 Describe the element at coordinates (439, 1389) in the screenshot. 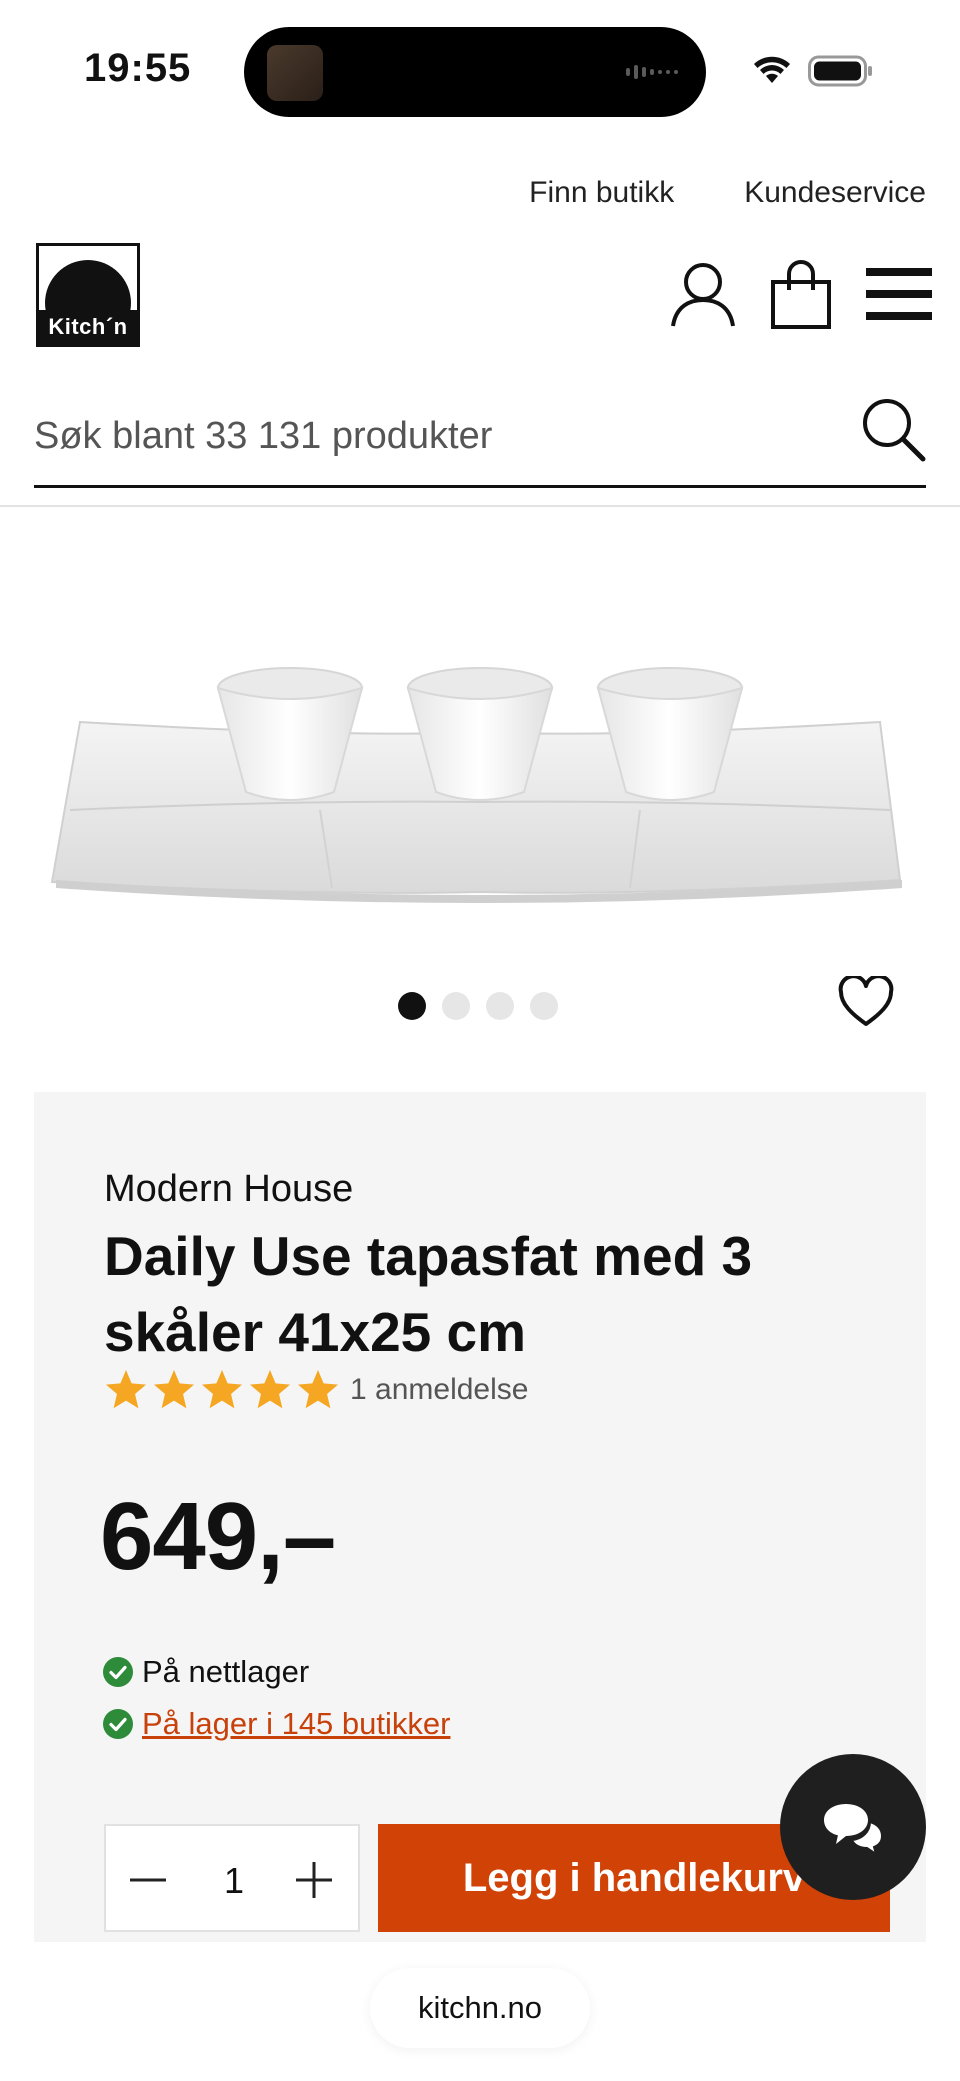

I see `review-count: 1 anmeldelse` at that location.